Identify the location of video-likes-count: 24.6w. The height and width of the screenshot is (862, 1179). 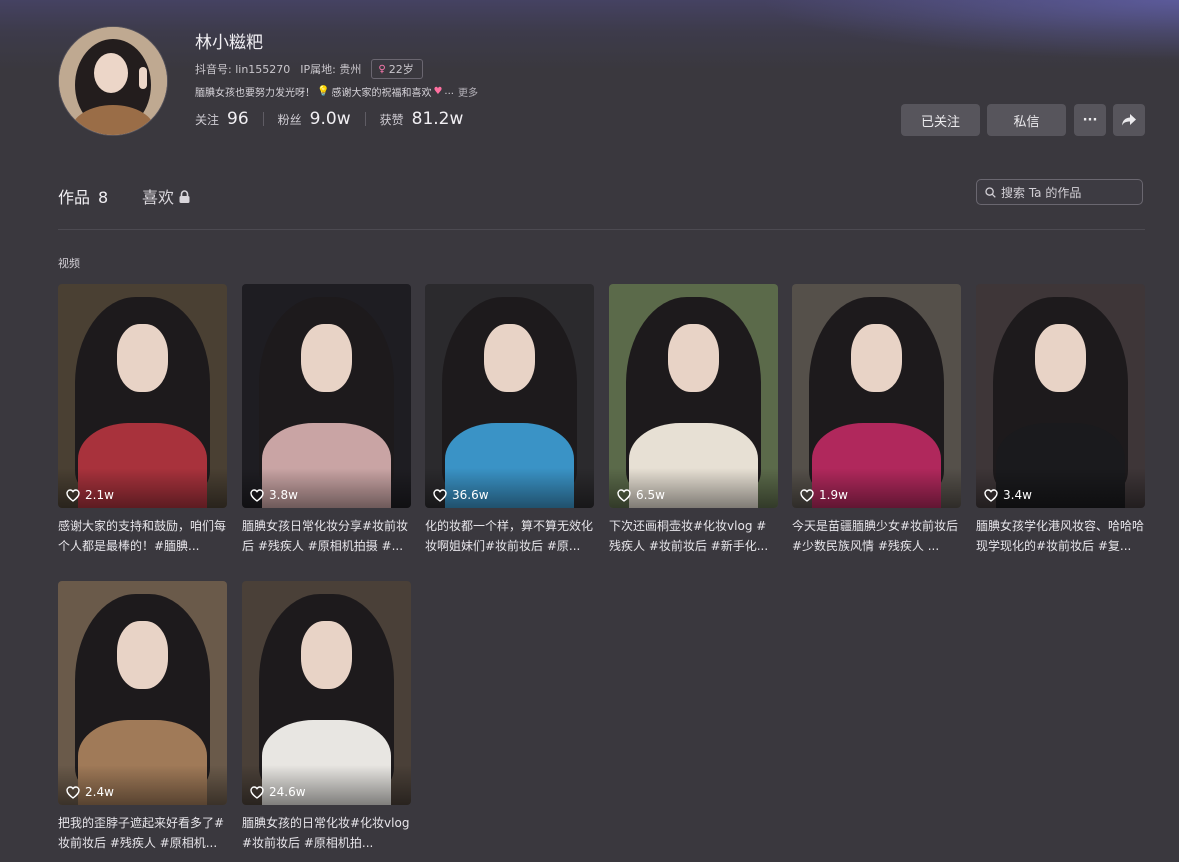
(287, 792).